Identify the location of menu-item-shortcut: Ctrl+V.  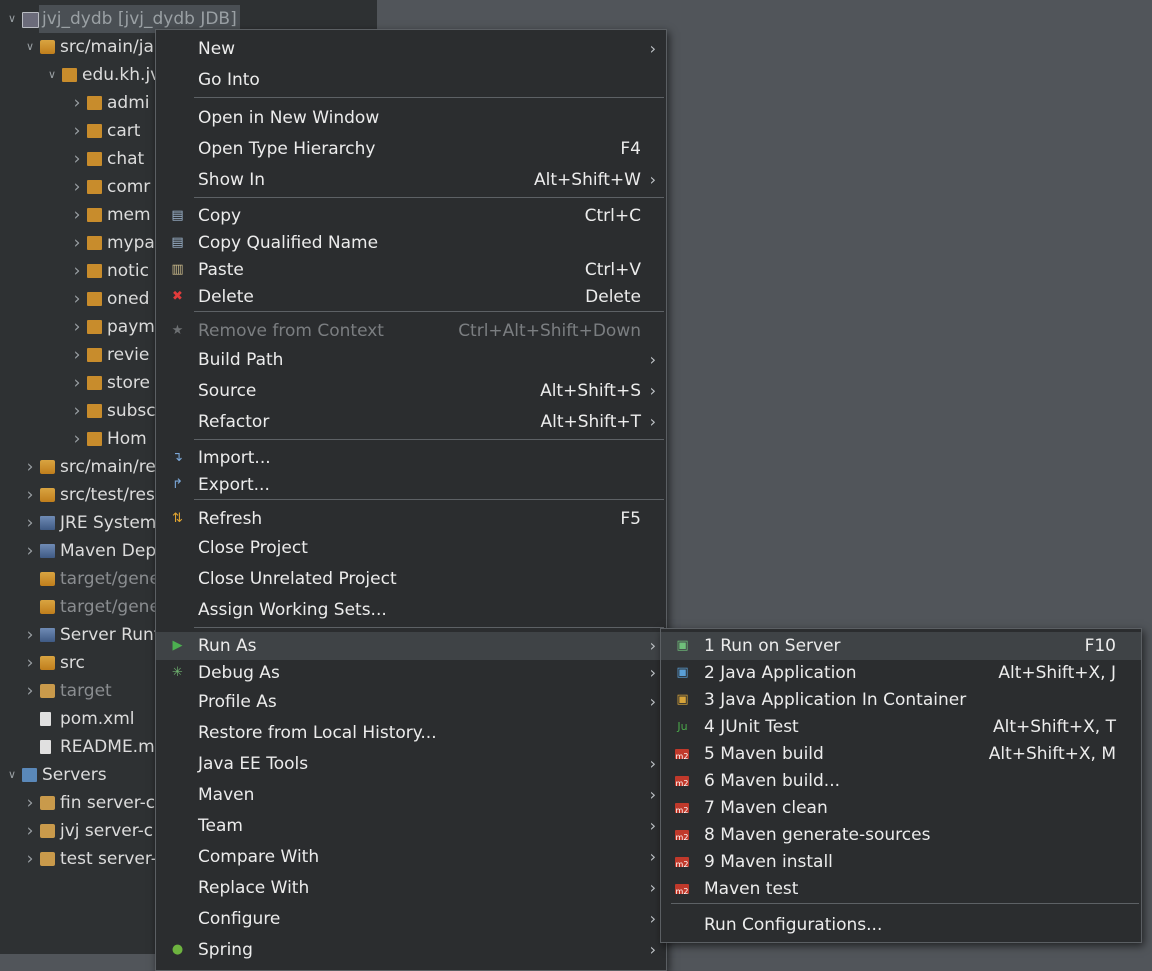
(612, 270).